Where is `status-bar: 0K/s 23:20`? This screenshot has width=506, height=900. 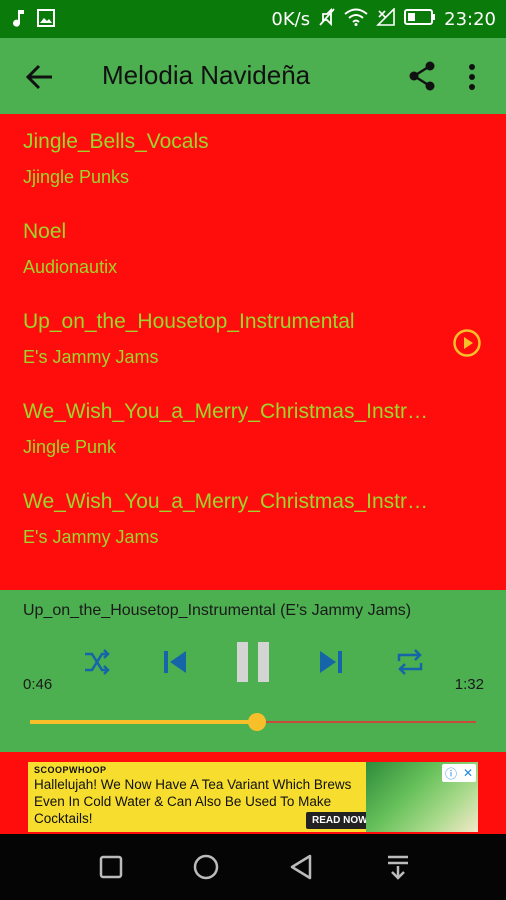
status-bar: 0K/s 23:20 is located at coordinates (253, 19).